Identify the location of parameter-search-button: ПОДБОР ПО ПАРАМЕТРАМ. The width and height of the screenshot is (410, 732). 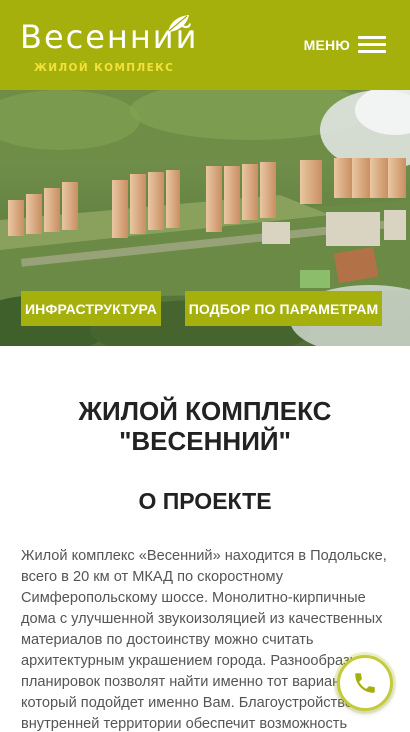
(283, 308).